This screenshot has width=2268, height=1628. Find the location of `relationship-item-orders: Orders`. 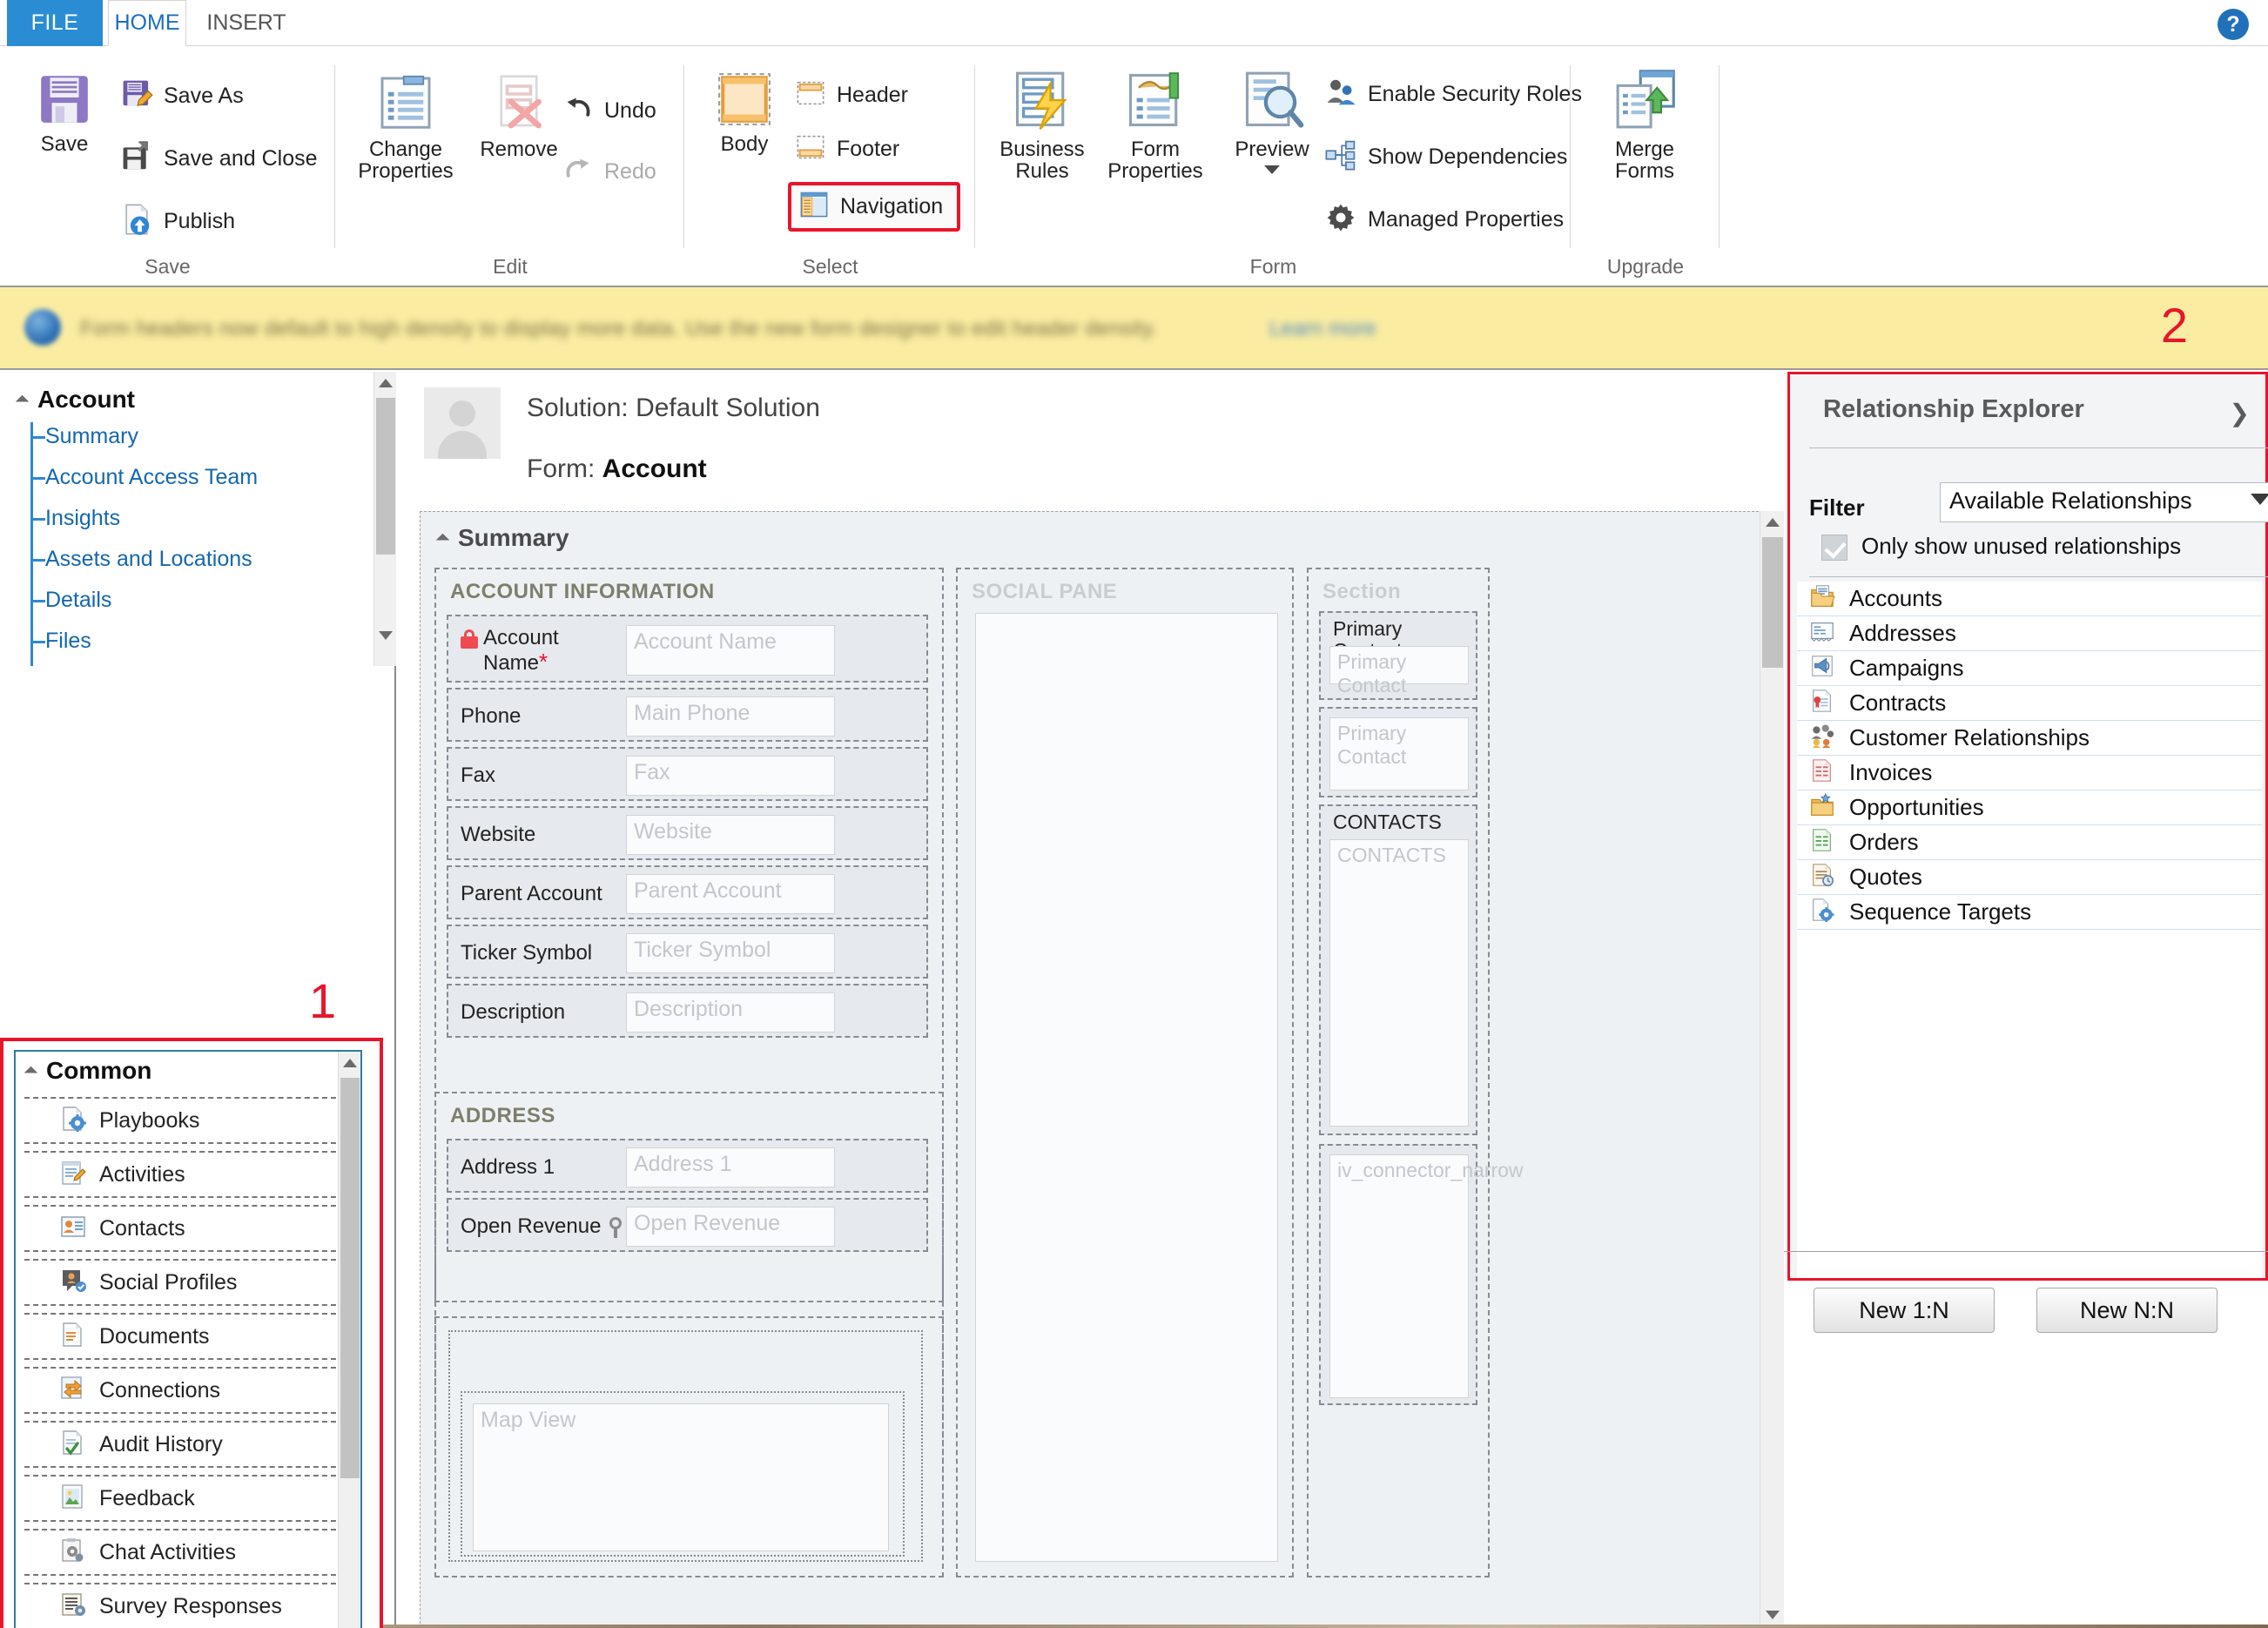

relationship-item-orders: Orders is located at coordinates (2030, 843).